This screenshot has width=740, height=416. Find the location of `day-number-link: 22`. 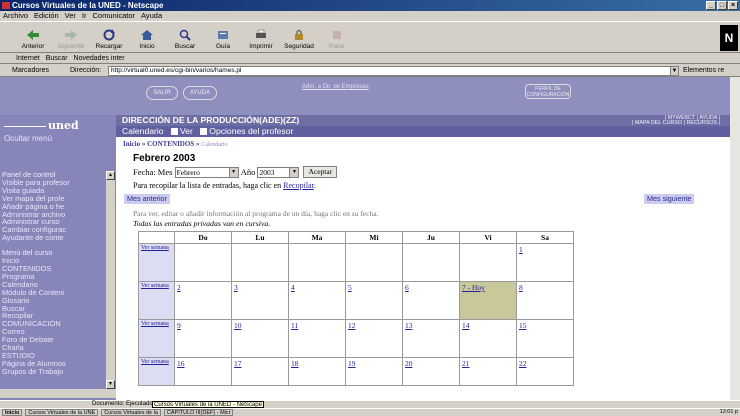

day-number-link: 22 is located at coordinates (523, 363).